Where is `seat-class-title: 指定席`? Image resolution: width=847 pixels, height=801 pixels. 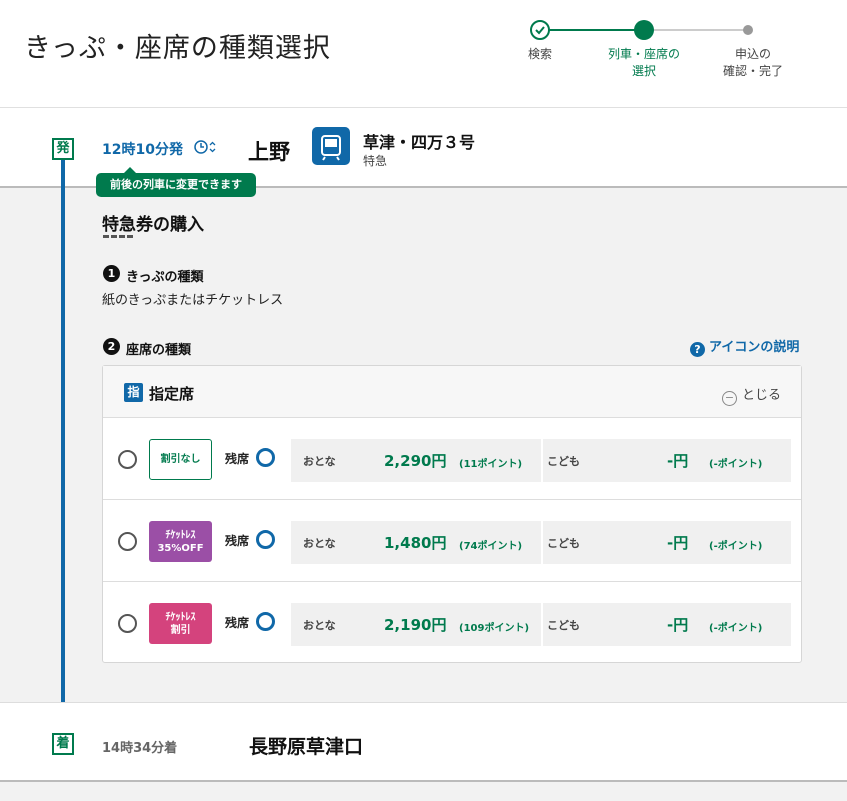 seat-class-title: 指定席 is located at coordinates (172, 394).